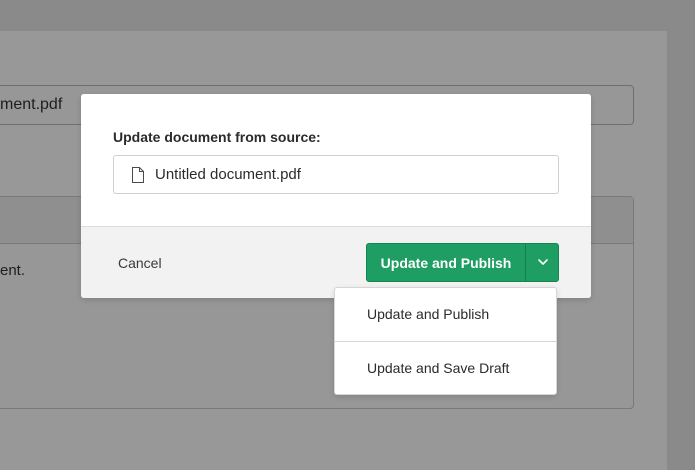  I want to click on update-split-button: Update and Publish, so click(462, 262).